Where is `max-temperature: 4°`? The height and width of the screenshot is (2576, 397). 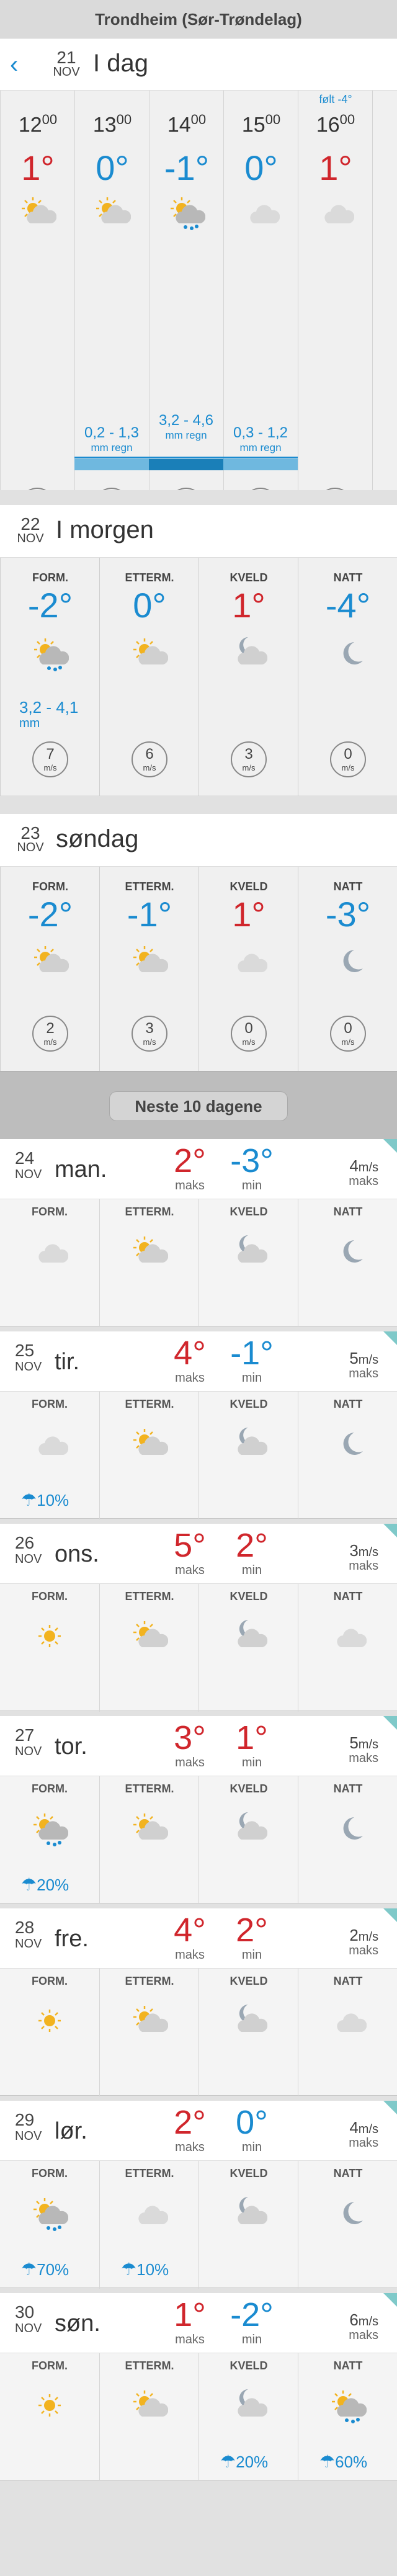
max-temperature: 4° is located at coordinates (190, 1353).